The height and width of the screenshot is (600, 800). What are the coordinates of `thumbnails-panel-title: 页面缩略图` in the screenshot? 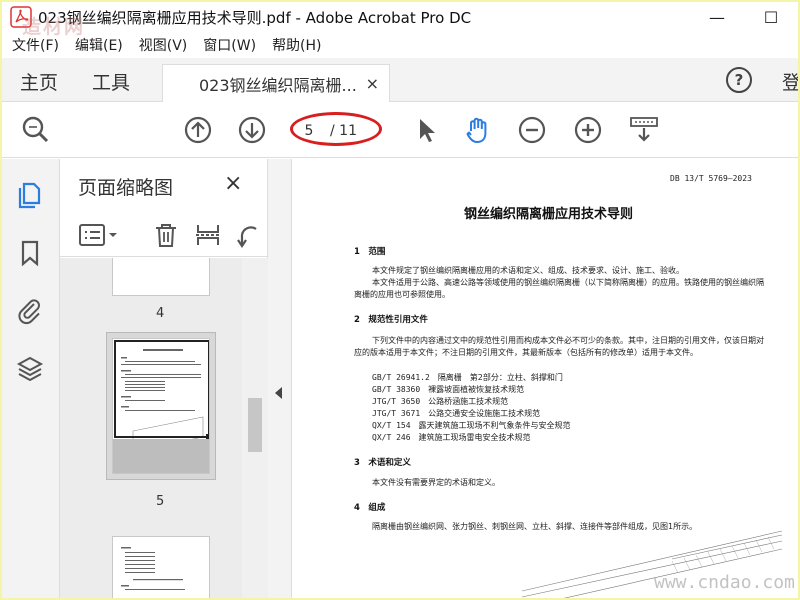 It's located at (126, 188).